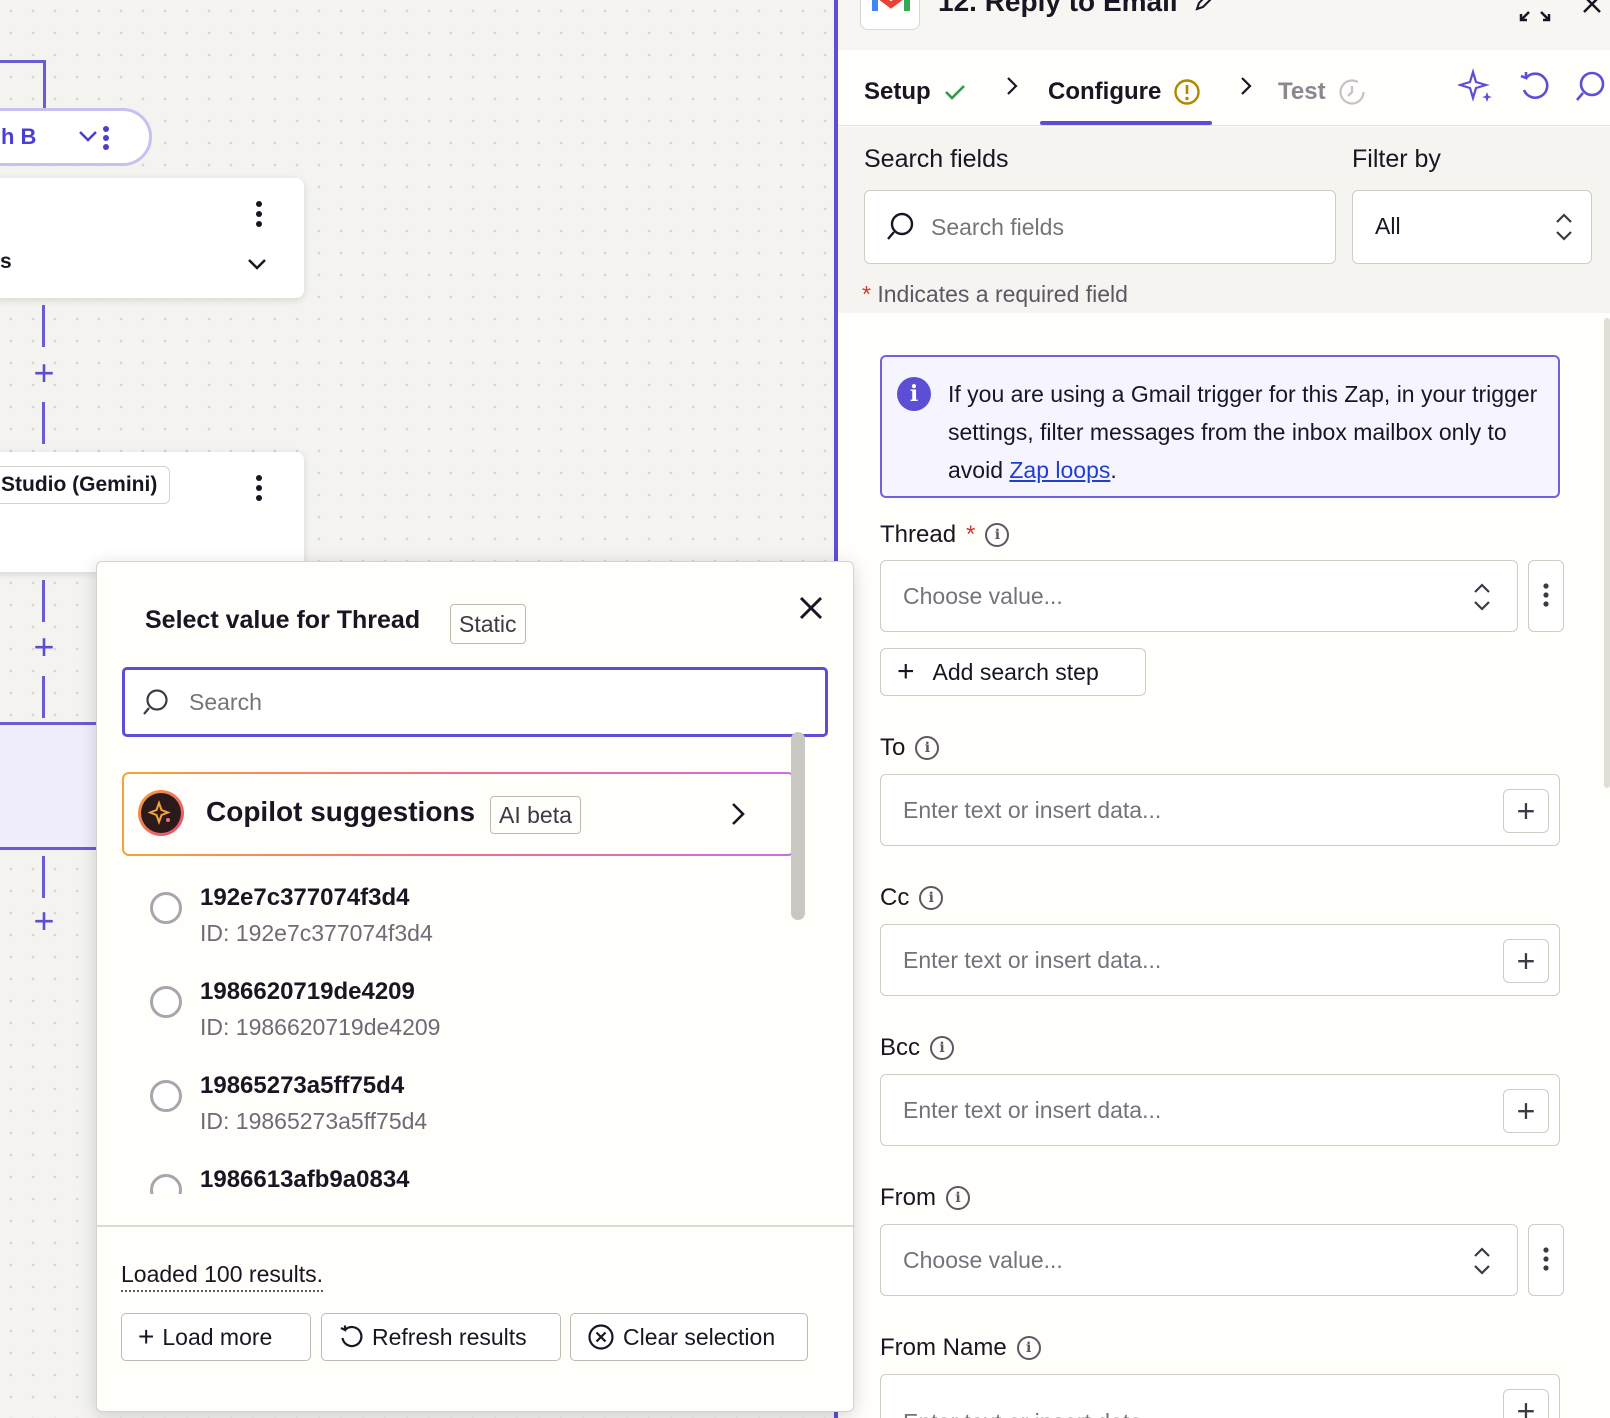  Describe the element at coordinates (305, 897) in the screenshot. I see `result-title: 192e7c377074f3d4` at that location.